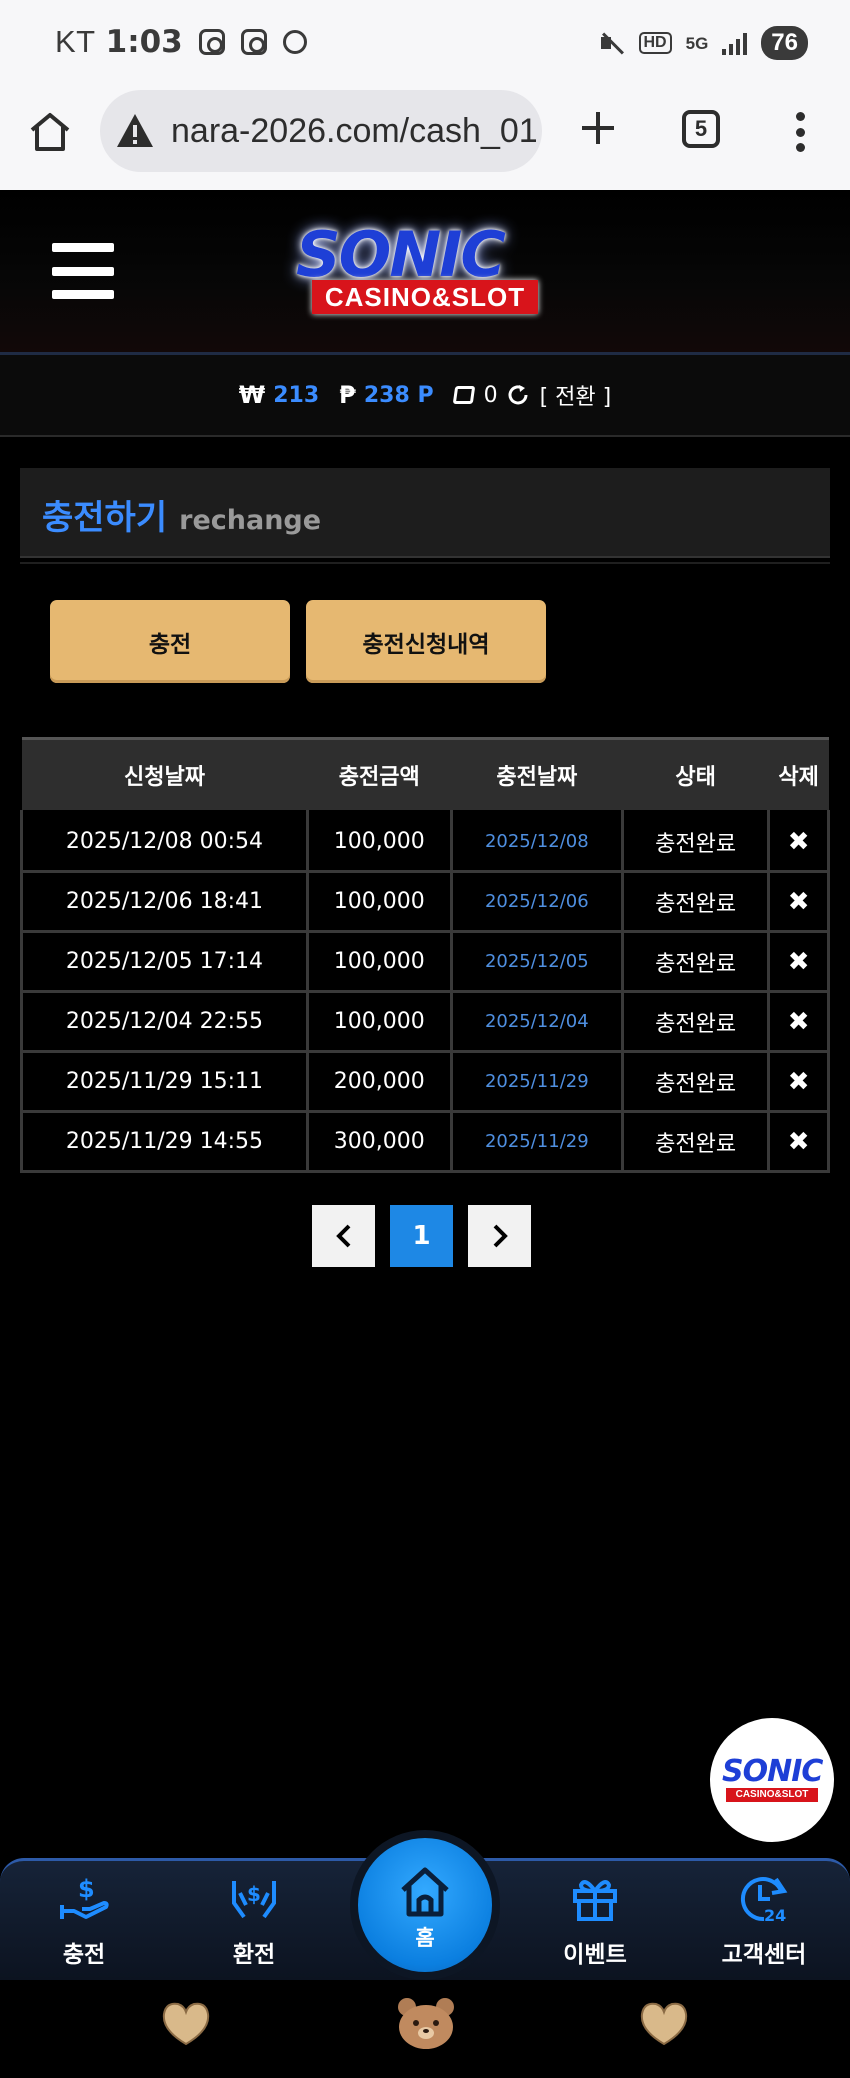 The height and width of the screenshot is (2078, 850). What do you see at coordinates (164, 774) in the screenshot?
I see `header-request-date: 신청날짜` at bounding box center [164, 774].